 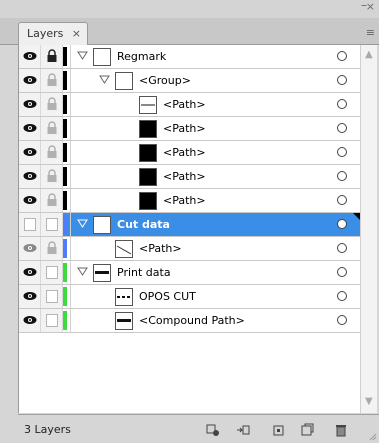 I want to click on panel-menu-icon: ≡, so click(x=370, y=32).